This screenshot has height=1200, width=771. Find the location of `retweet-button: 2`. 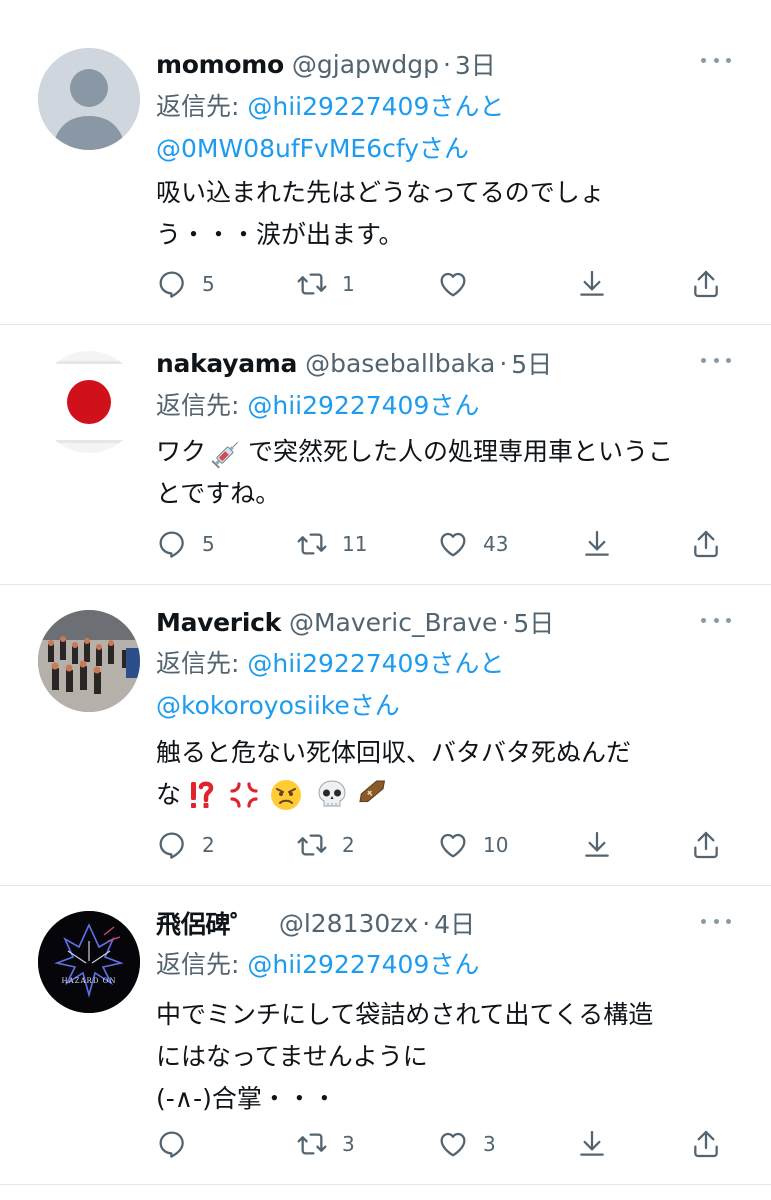

retweet-button: 2 is located at coordinates (325, 845).